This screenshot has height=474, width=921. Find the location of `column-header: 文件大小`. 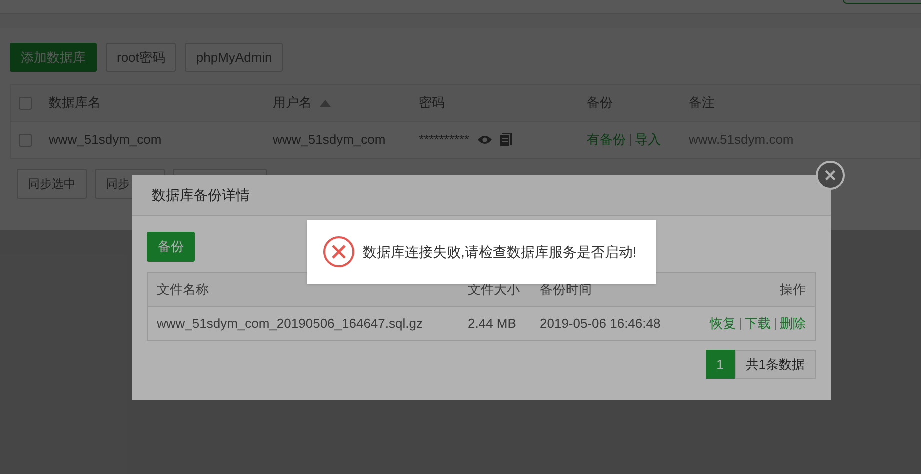

column-header: 文件大小 is located at coordinates (494, 289).